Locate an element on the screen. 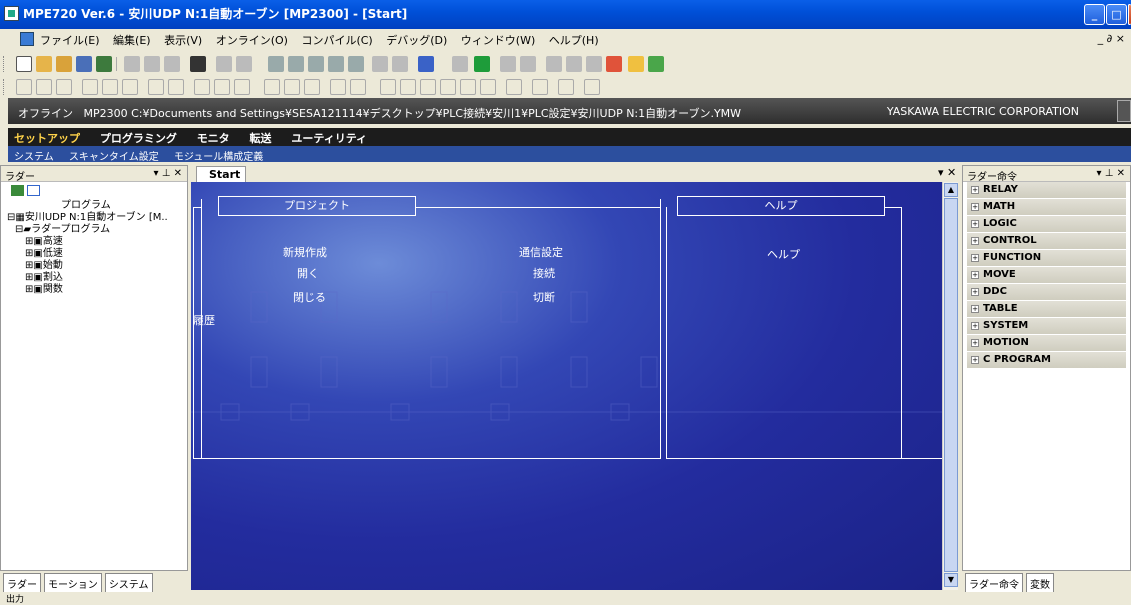  falling-edge-icon is located at coordinates (222, 87).